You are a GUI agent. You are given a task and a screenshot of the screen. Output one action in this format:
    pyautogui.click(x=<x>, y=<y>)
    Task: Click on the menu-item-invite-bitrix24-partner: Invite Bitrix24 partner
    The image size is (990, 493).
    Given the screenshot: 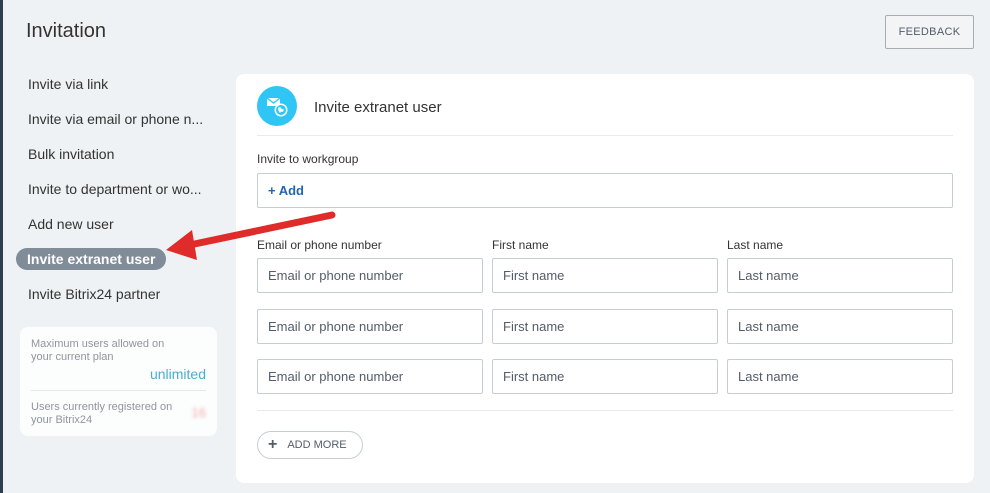 What is the action you would take?
    pyautogui.click(x=116, y=293)
    